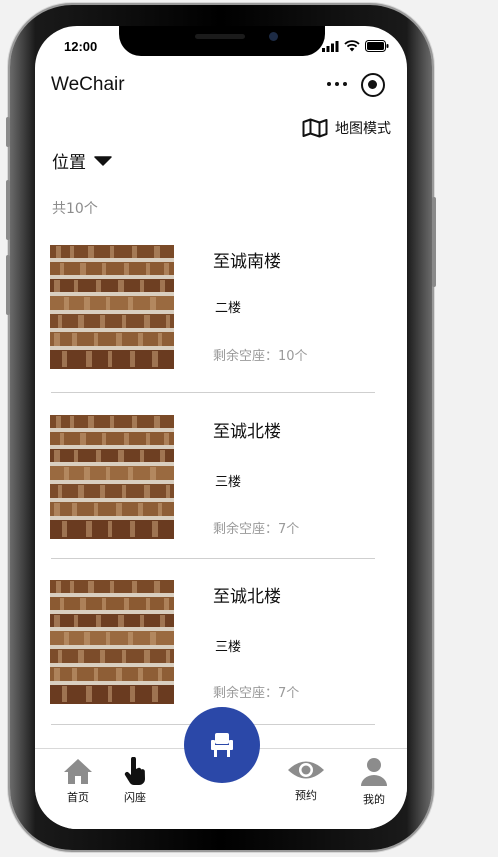  What do you see at coordinates (103, 160) in the screenshot?
I see `caret-down-icon` at bounding box center [103, 160].